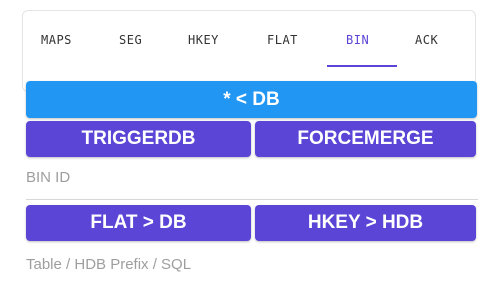  What do you see at coordinates (365, 223) in the screenshot?
I see `hkey-to-hdb-button: HKEY > HDB` at bounding box center [365, 223].